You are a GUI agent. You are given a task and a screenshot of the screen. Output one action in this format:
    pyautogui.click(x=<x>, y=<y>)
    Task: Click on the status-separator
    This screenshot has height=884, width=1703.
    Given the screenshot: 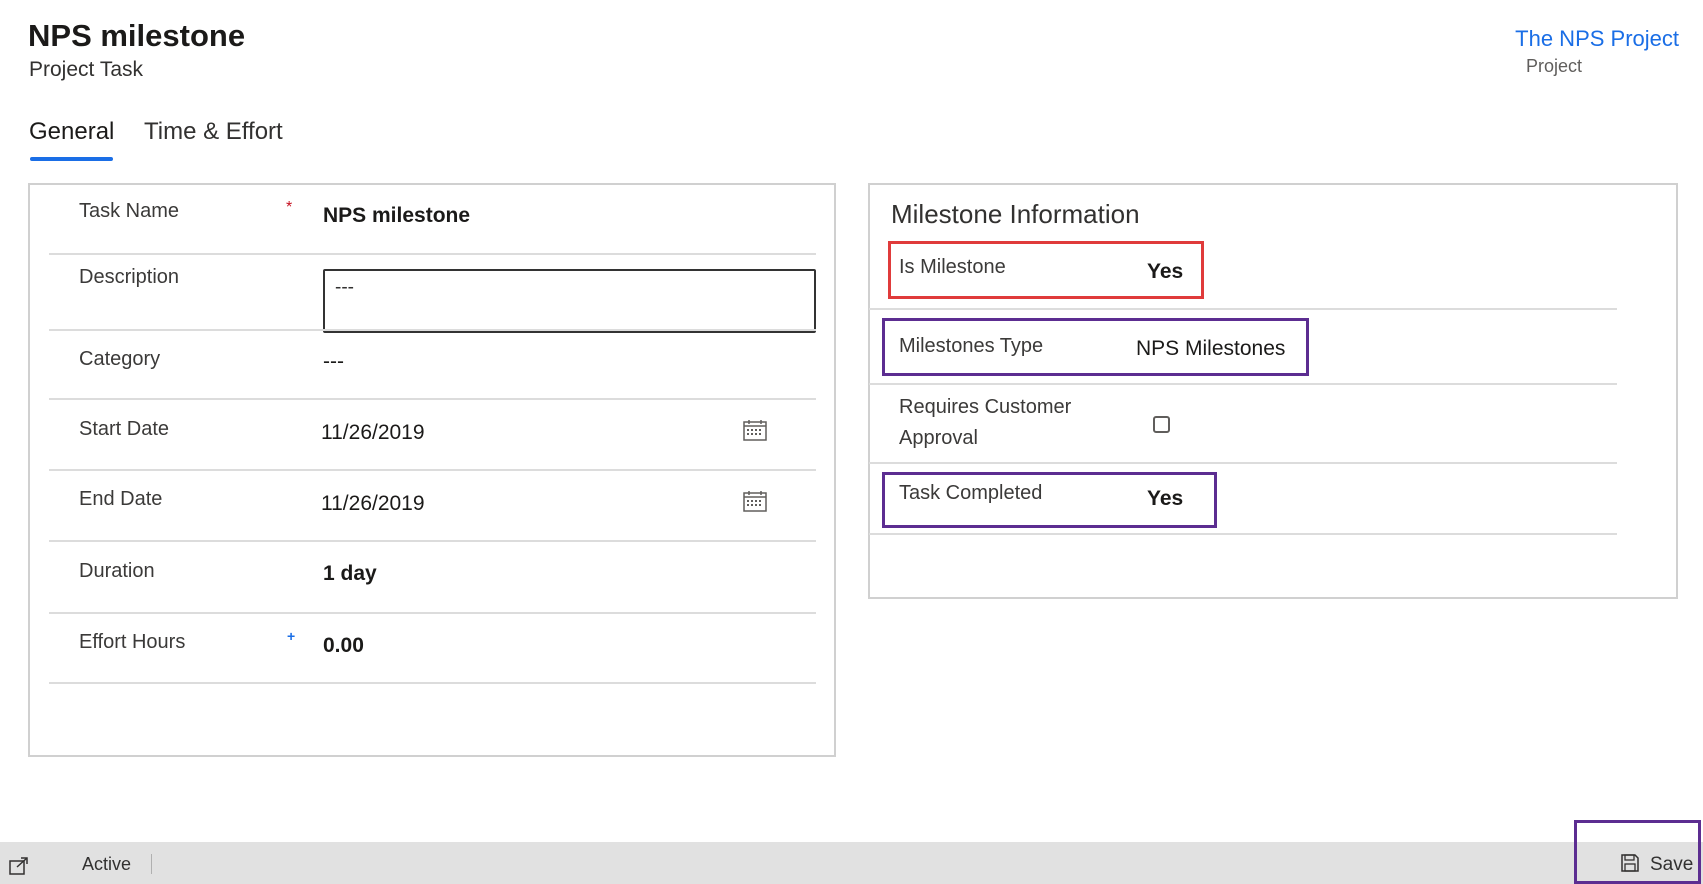 What is the action you would take?
    pyautogui.click(x=151, y=864)
    